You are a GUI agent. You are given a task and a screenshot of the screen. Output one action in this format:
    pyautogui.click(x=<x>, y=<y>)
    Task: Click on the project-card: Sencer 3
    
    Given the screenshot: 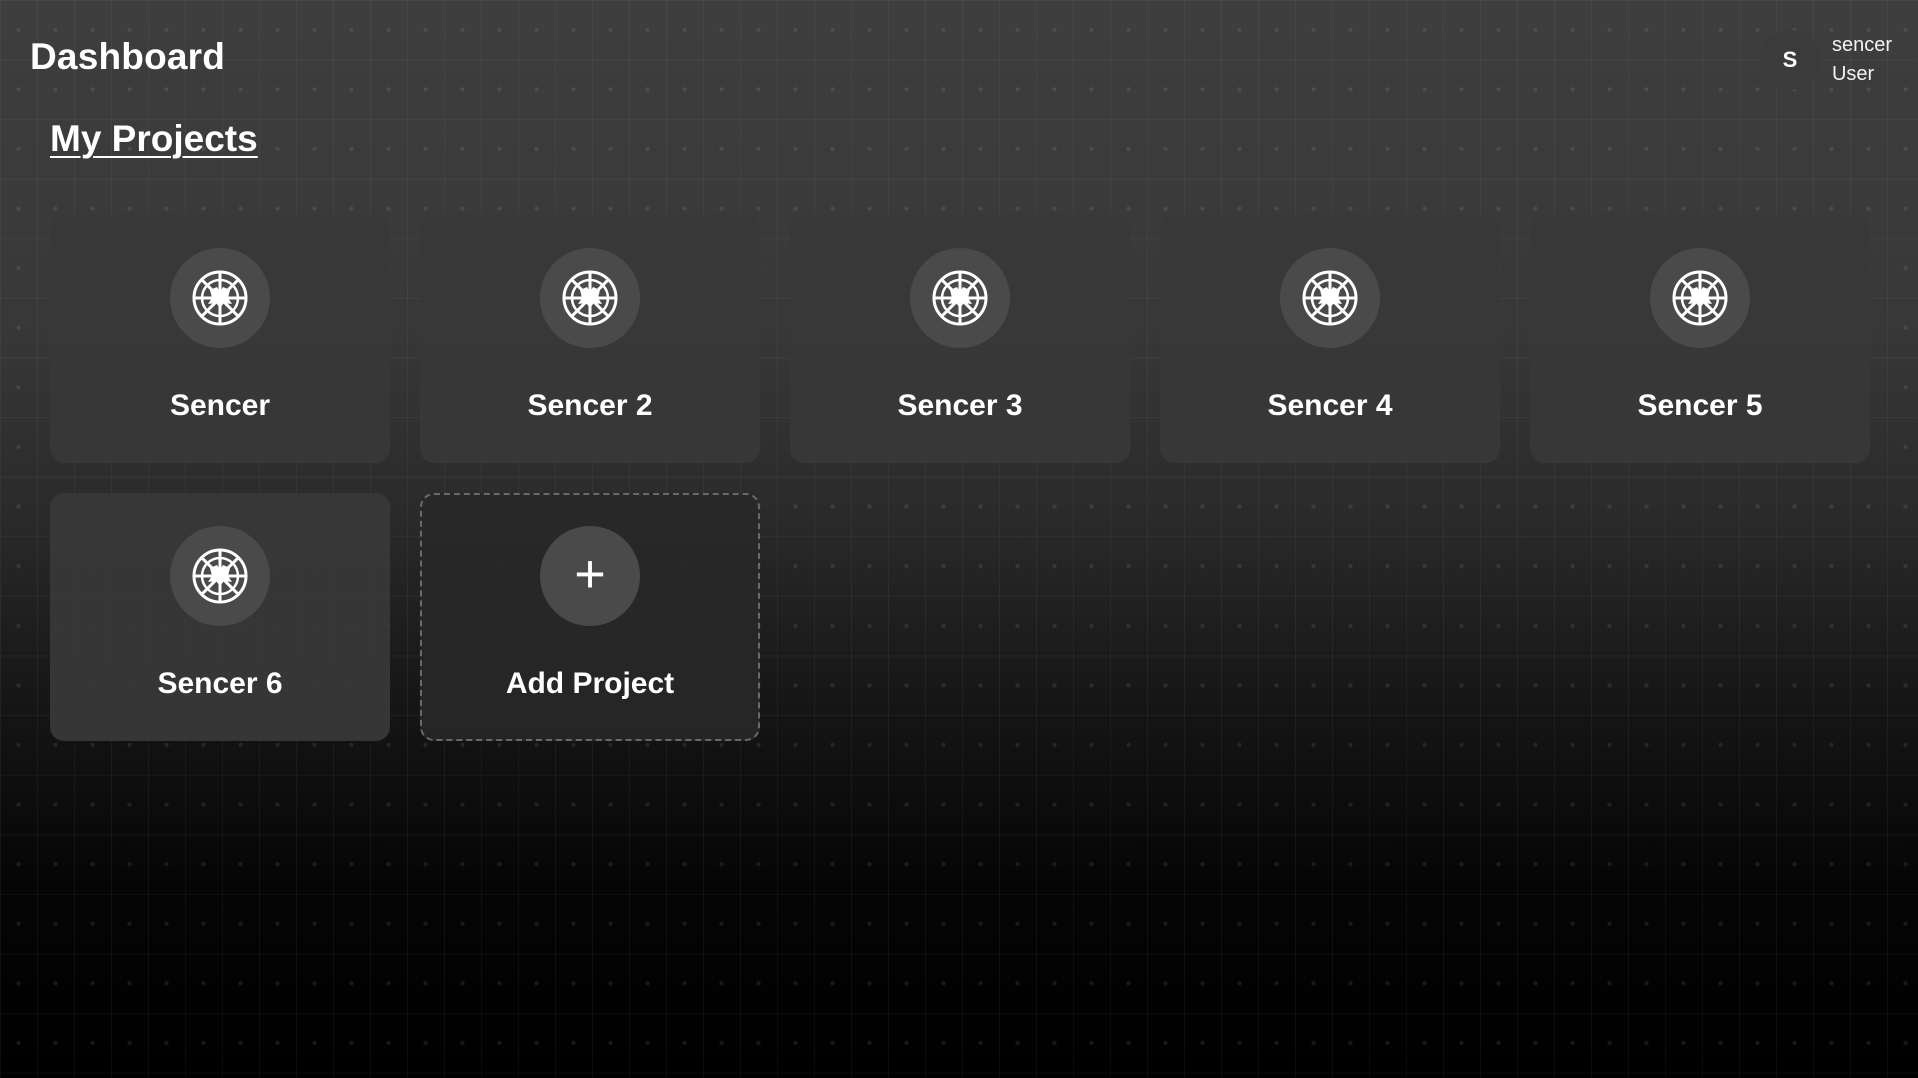 What is the action you would take?
    pyautogui.click(x=960, y=339)
    